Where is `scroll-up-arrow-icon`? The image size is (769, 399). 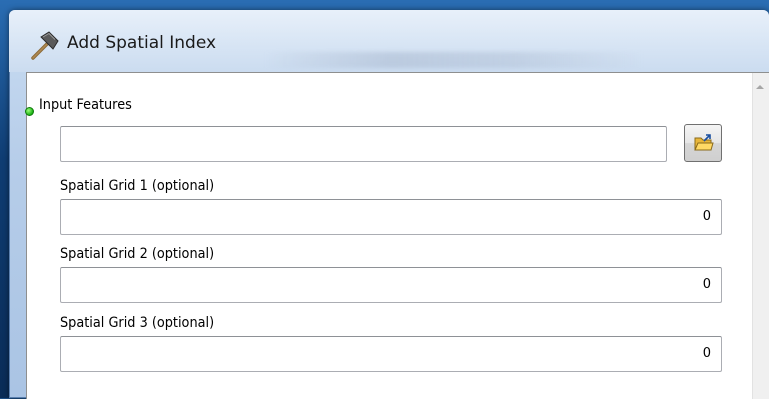
scroll-up-arrow-icon is located at coordinates (760, 87).